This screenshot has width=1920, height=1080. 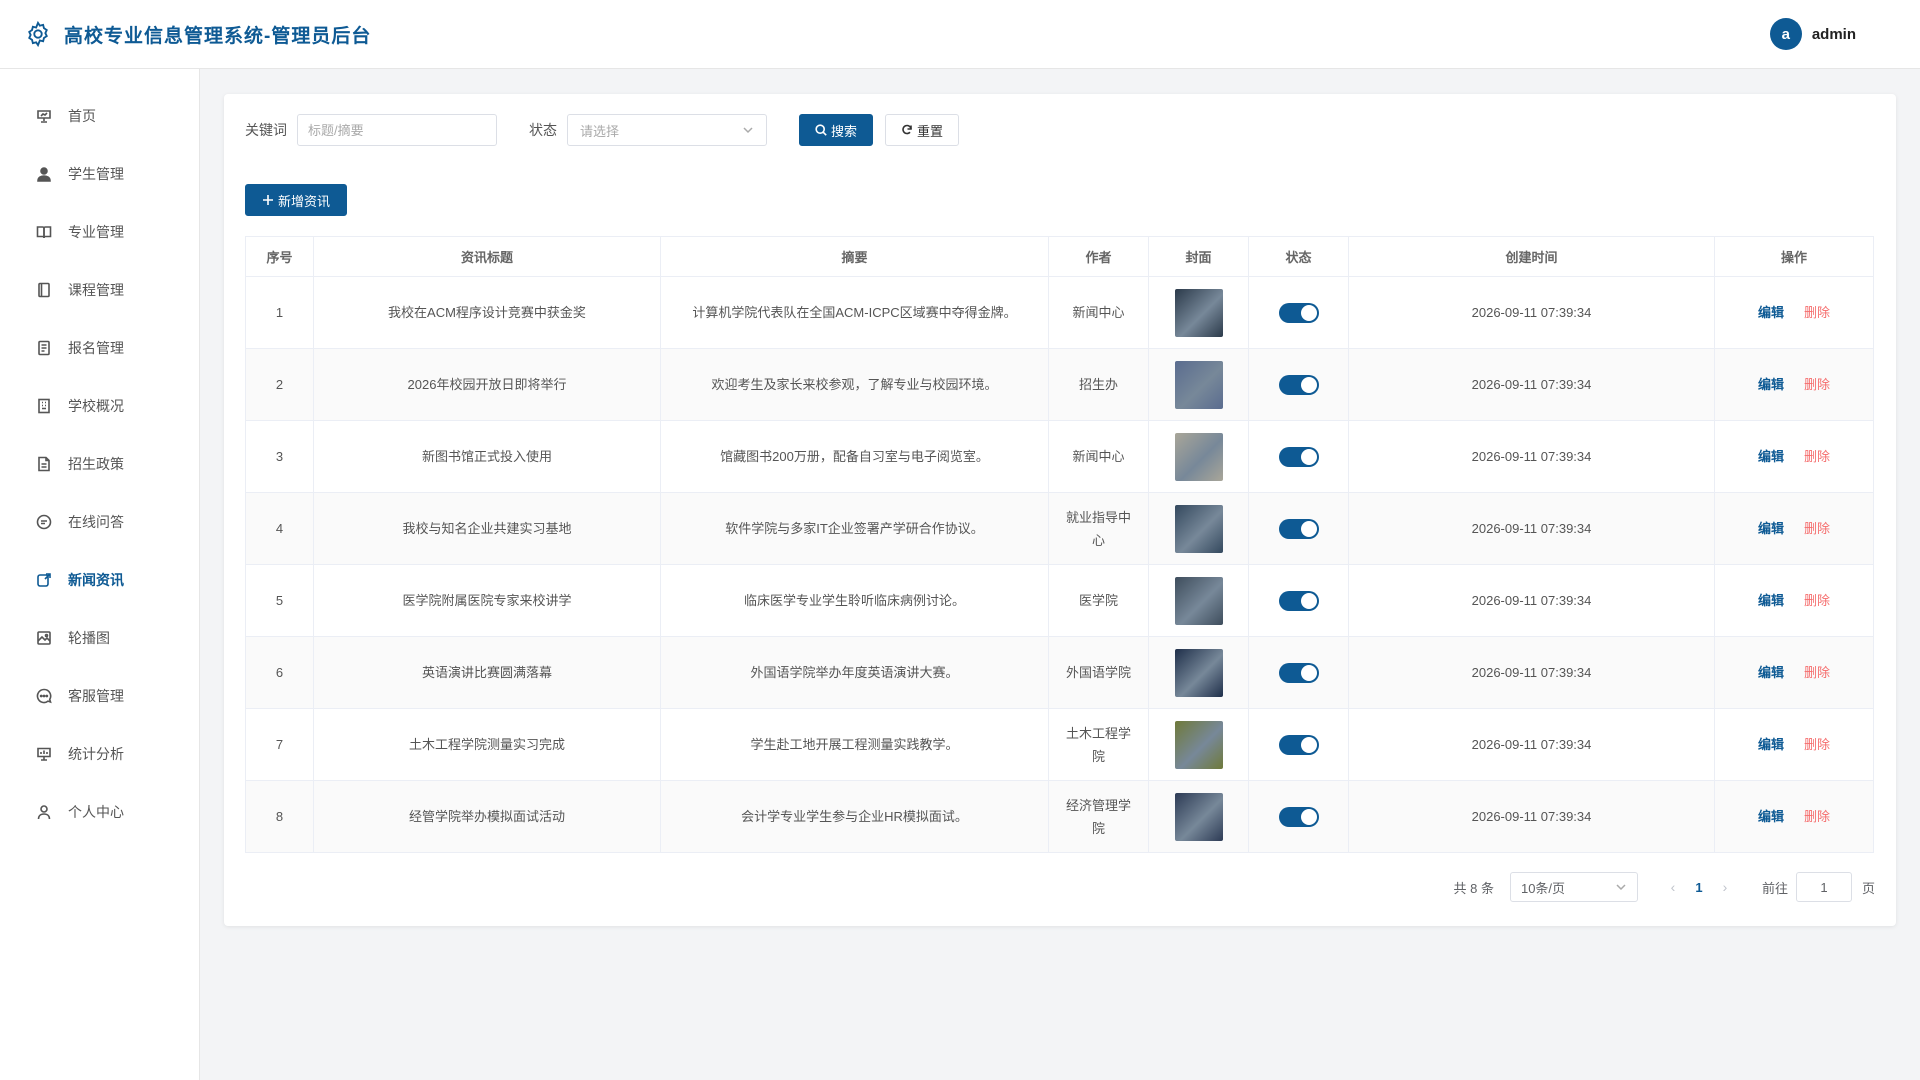 What do you see at coordinates (397, 130) in the screenshot?
I see `keyword-input` at bounding box center [397, 130].